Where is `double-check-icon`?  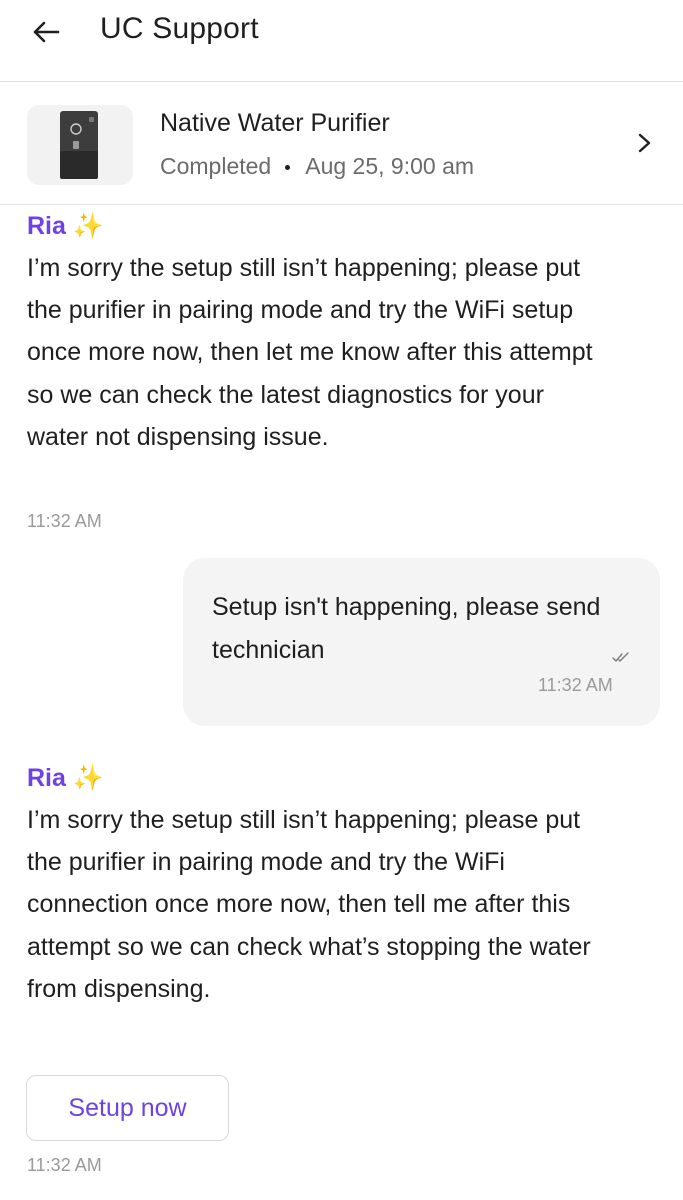
double-check-icon is located at coordinates (620, 657).